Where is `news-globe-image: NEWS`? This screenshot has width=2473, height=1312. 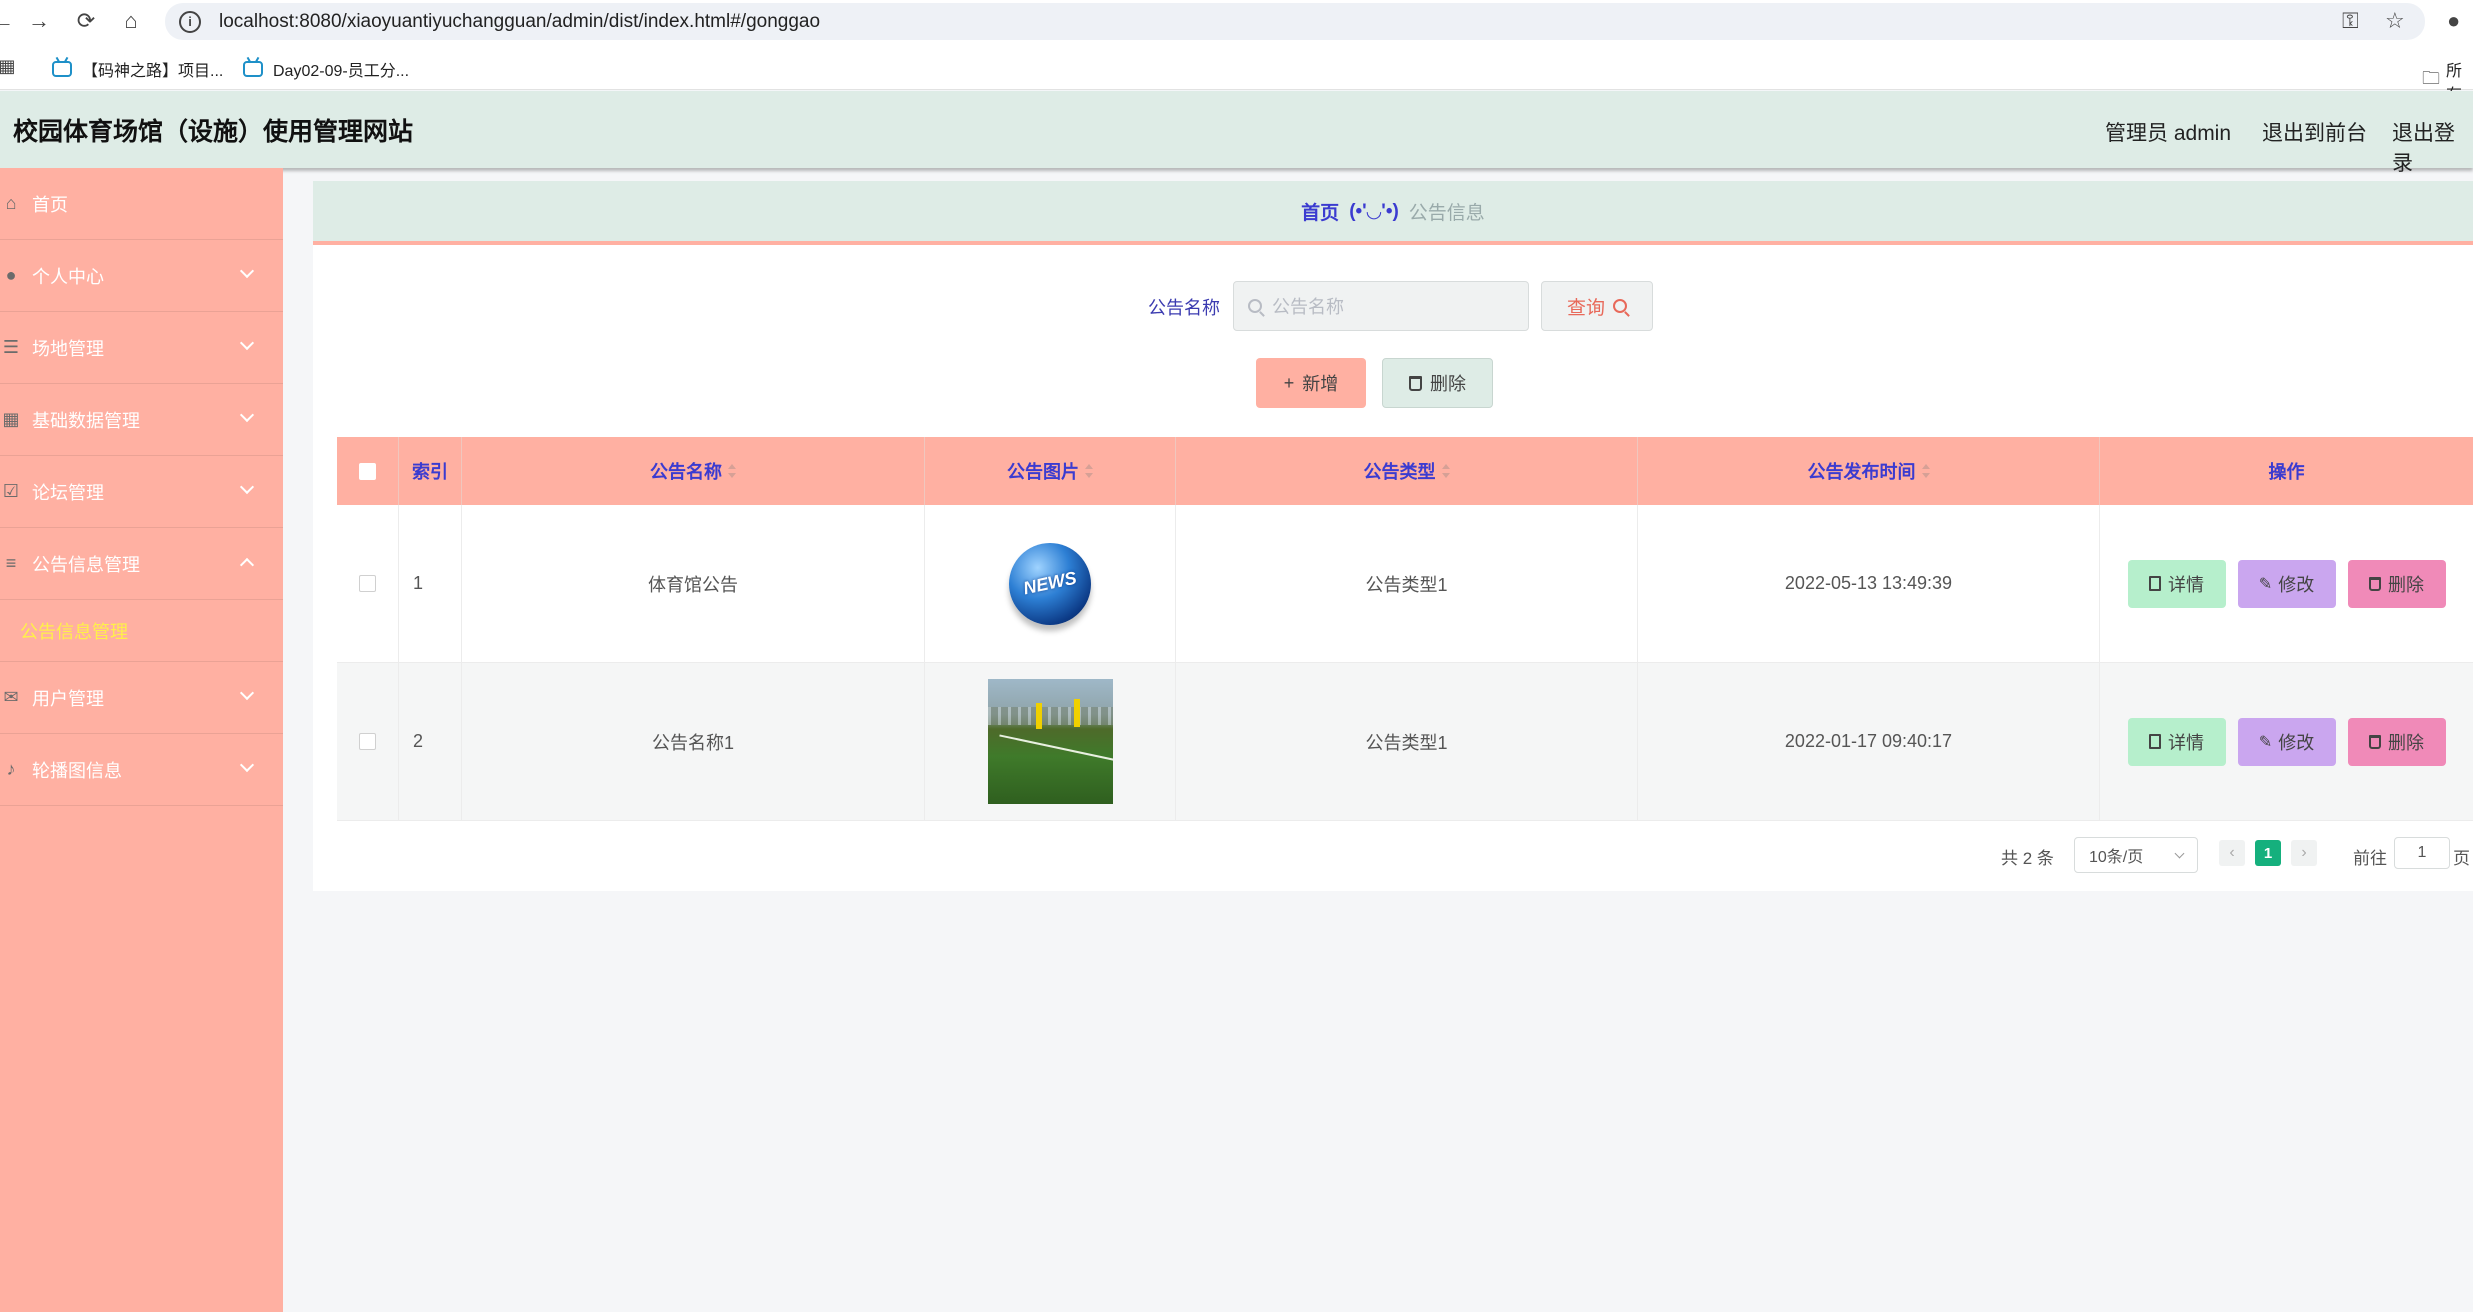
news-globe-image: NEWS is located at coordinates (1050, 583).